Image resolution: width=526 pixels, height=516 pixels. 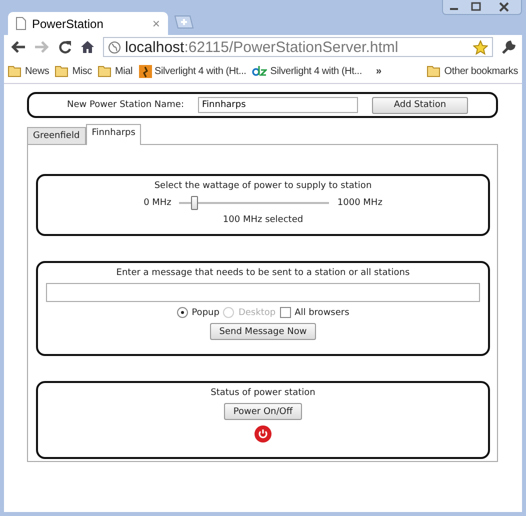 What do you see at coordinates (156, 23) in the screenshot?
I see `close-tab-button: ×` at bounding box center [156, 23].